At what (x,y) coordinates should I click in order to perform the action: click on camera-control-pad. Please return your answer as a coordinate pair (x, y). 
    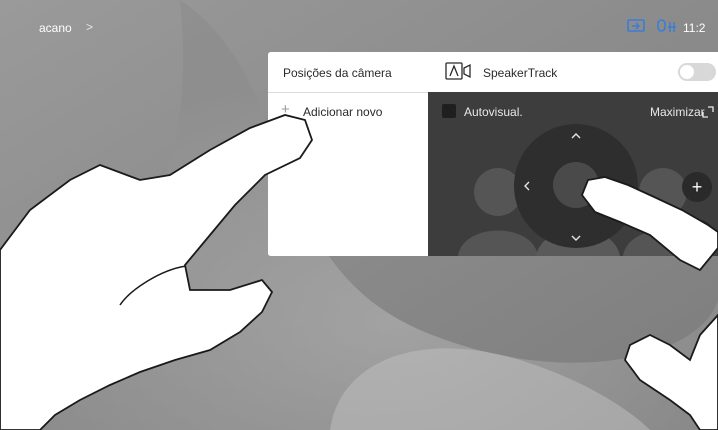
    Looking at the image, I should click on (576, 186).